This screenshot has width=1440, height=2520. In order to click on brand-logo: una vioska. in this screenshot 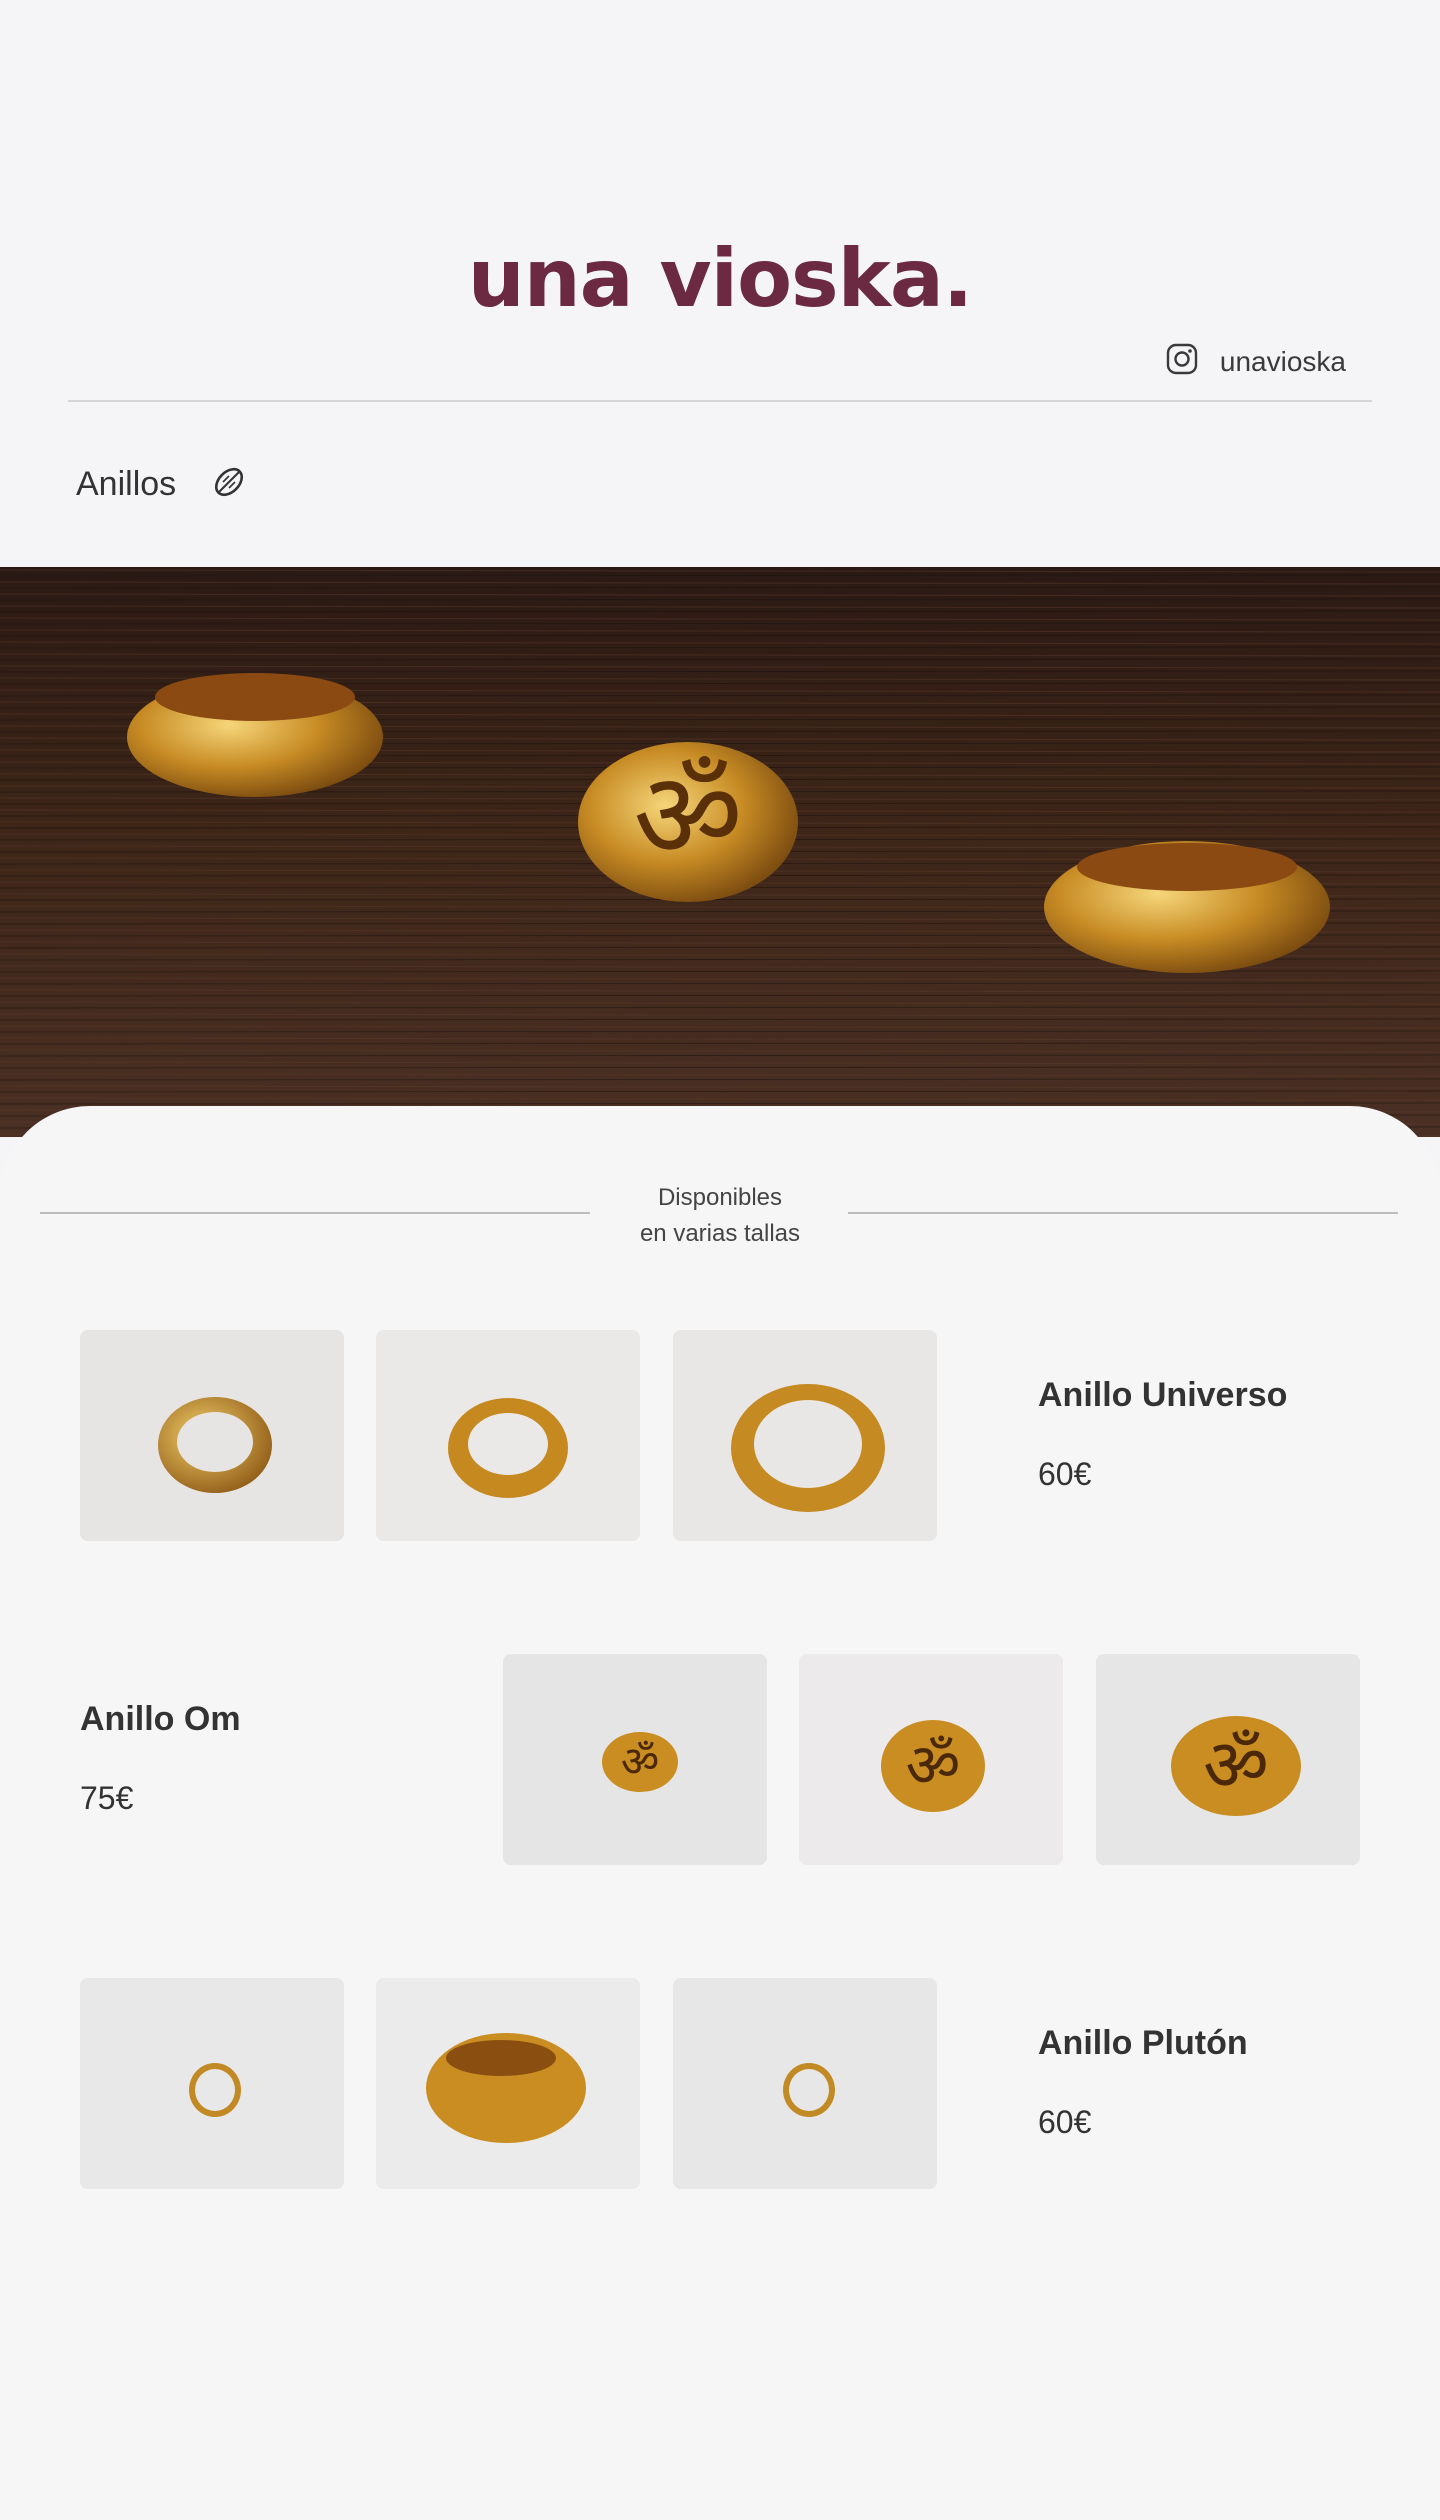, I will do `click(720, 278)`.